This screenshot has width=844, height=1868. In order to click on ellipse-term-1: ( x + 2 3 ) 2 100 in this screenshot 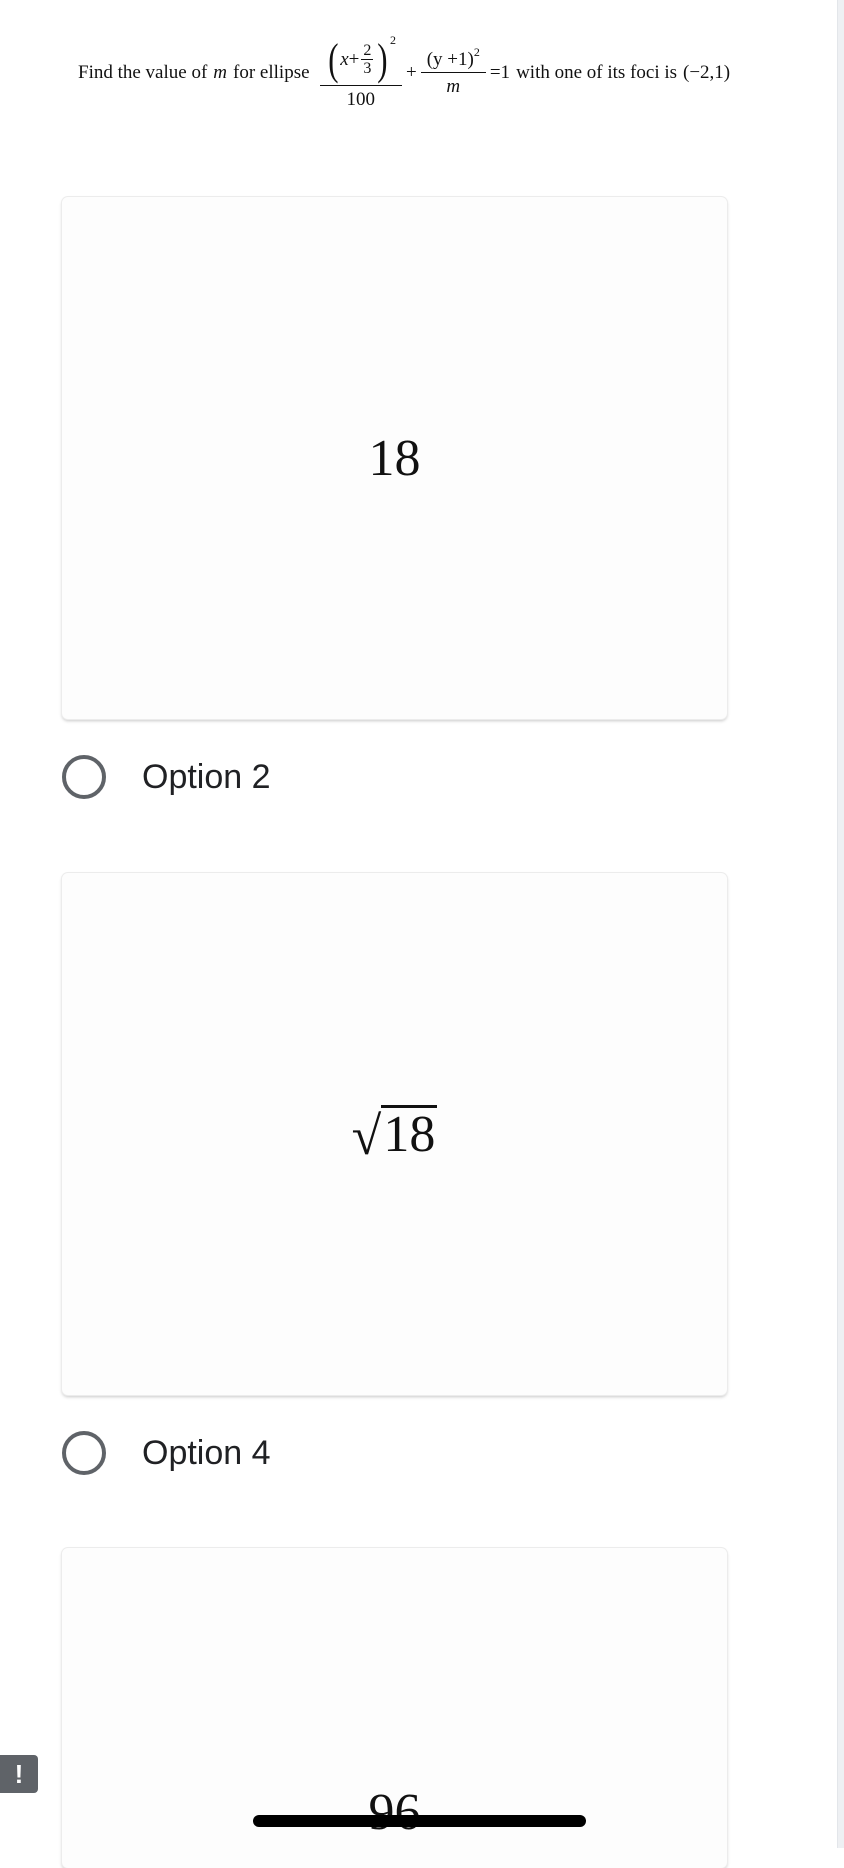, I will do `click(360, 71)`.